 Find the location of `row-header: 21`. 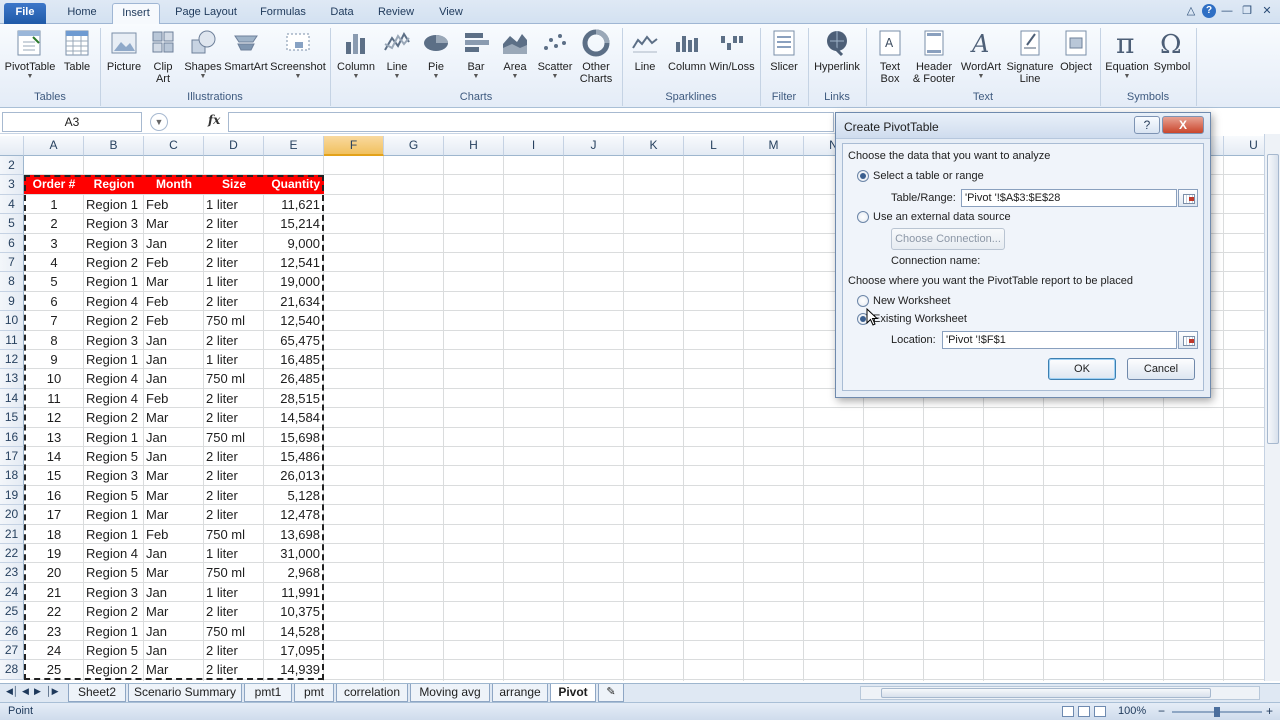

row-header: 21 is located at coordinates (12, 534).